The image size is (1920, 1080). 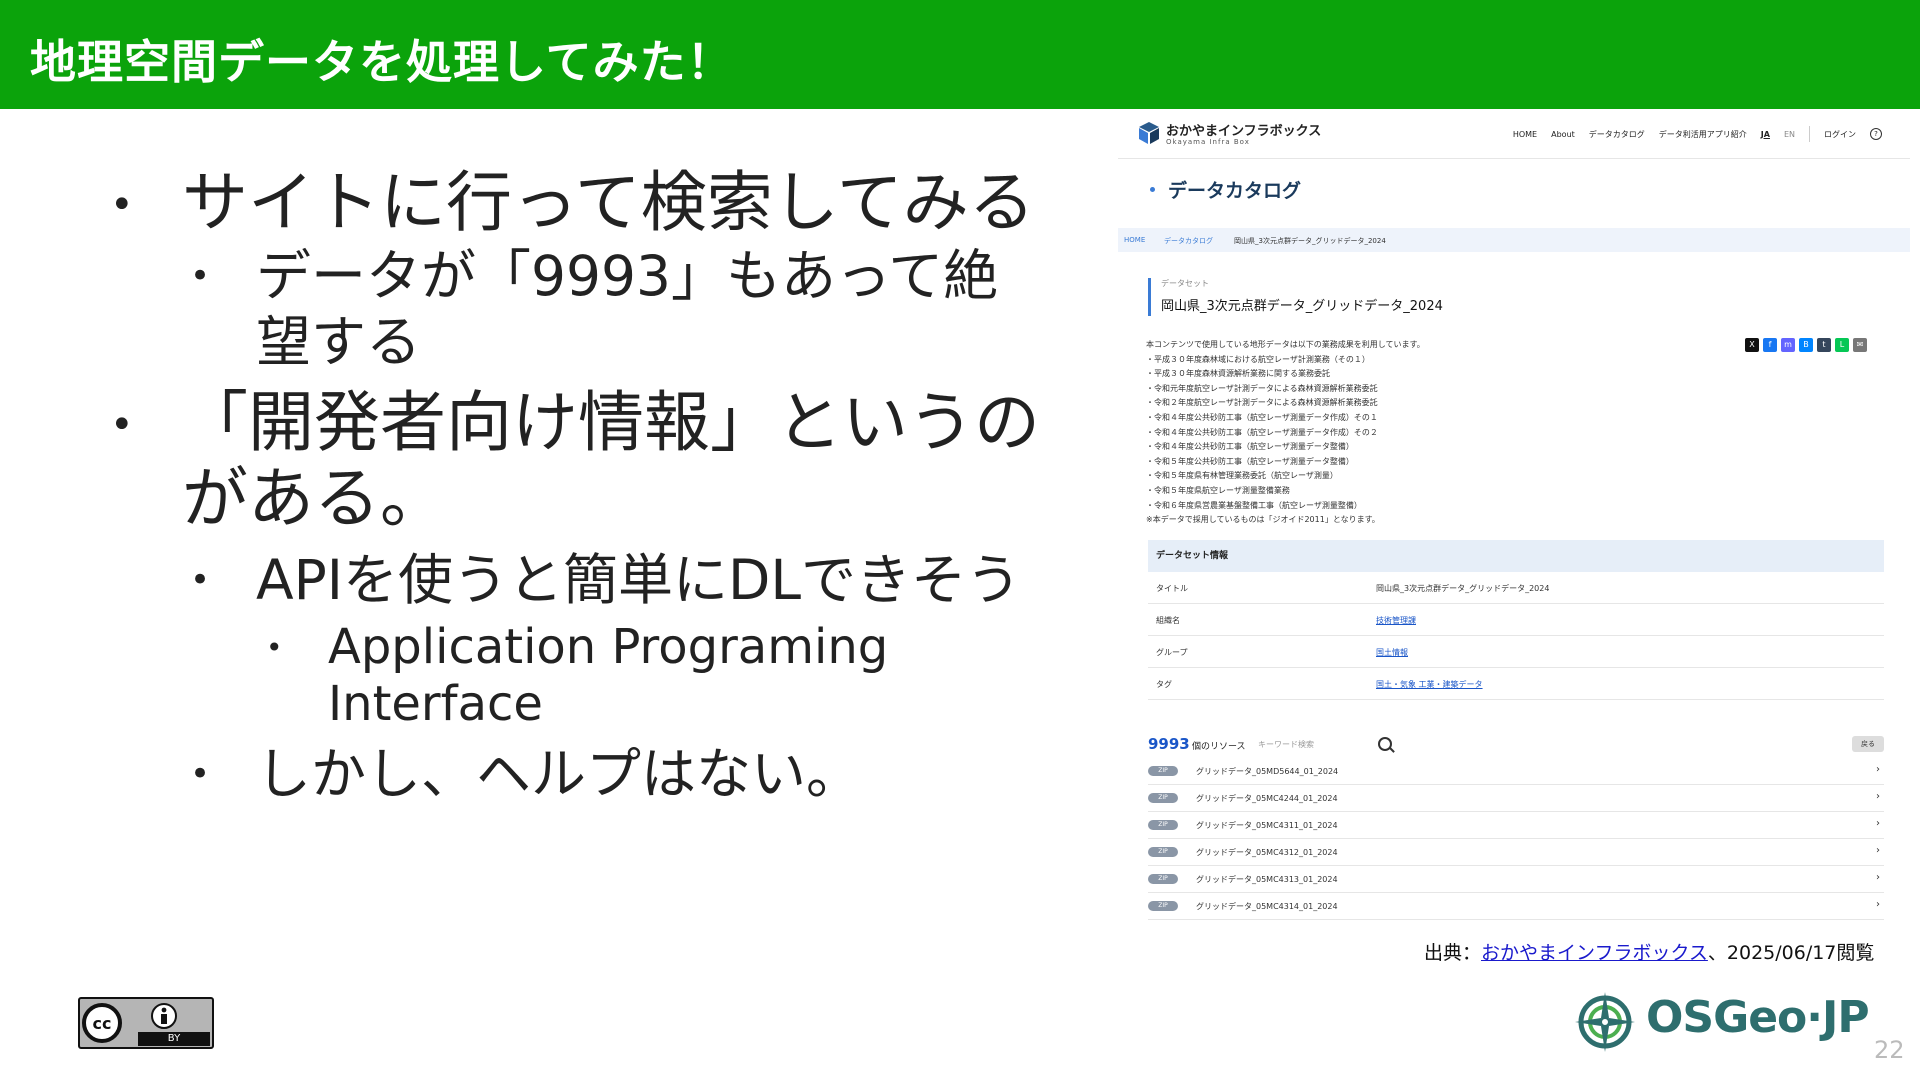 I want to click on group-link: 国土情報, so click(x=1392, y=652).